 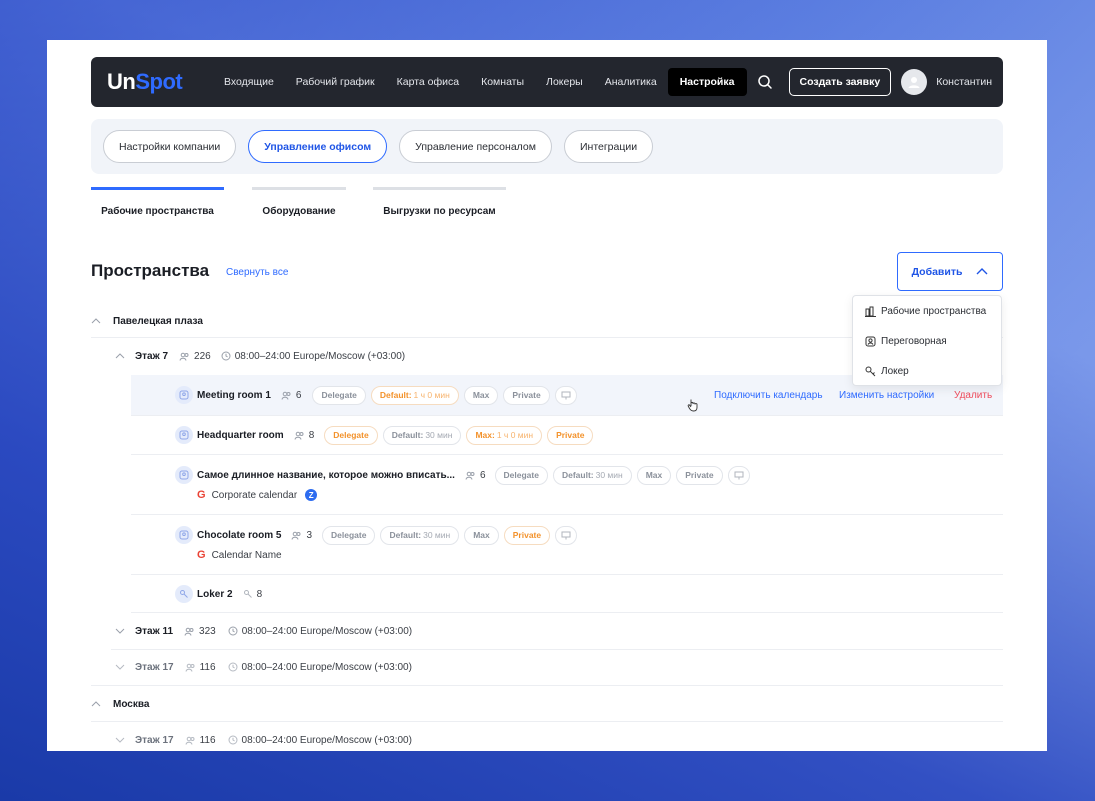 What do you see at coordinates (964, 82) in the screenshot?
I see `user-name: Константин` at bounding box center [964, 82].